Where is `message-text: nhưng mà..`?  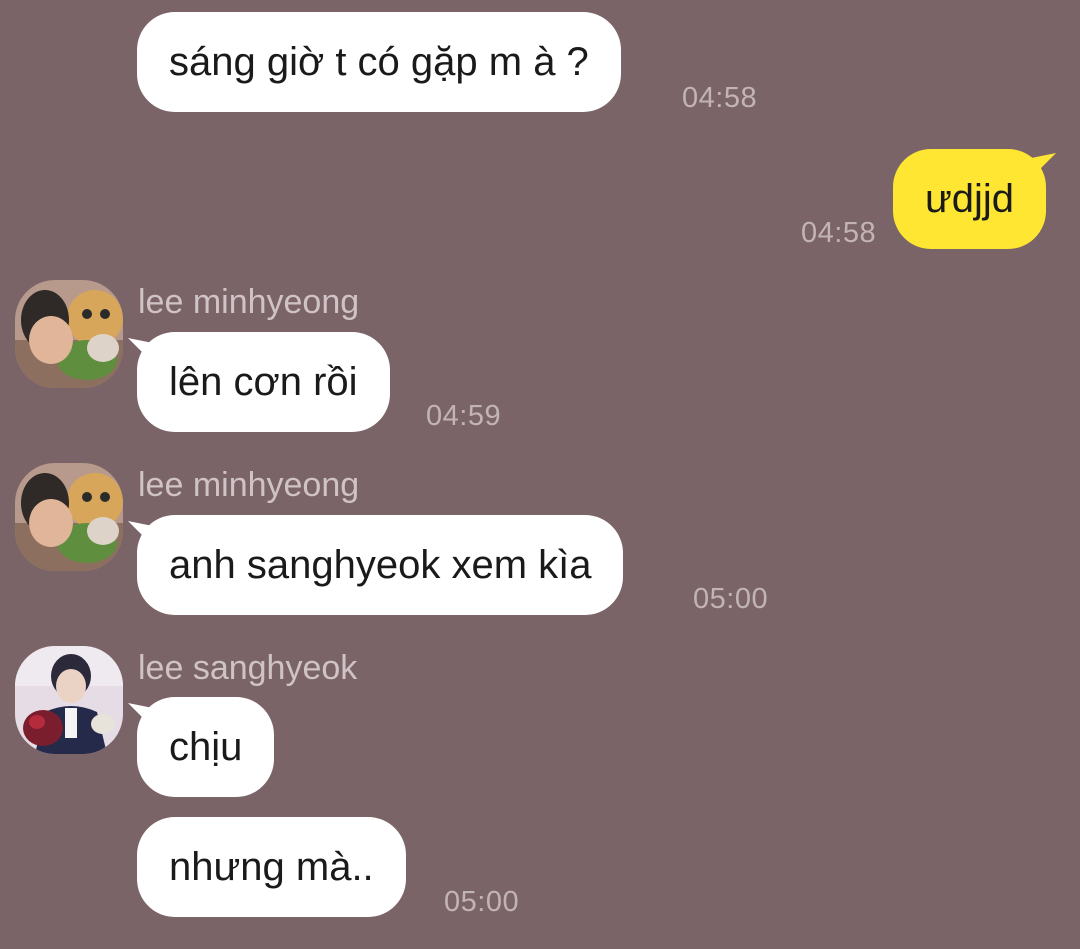
message-text: nhưng mà.. is located at coordinates (271, 866).